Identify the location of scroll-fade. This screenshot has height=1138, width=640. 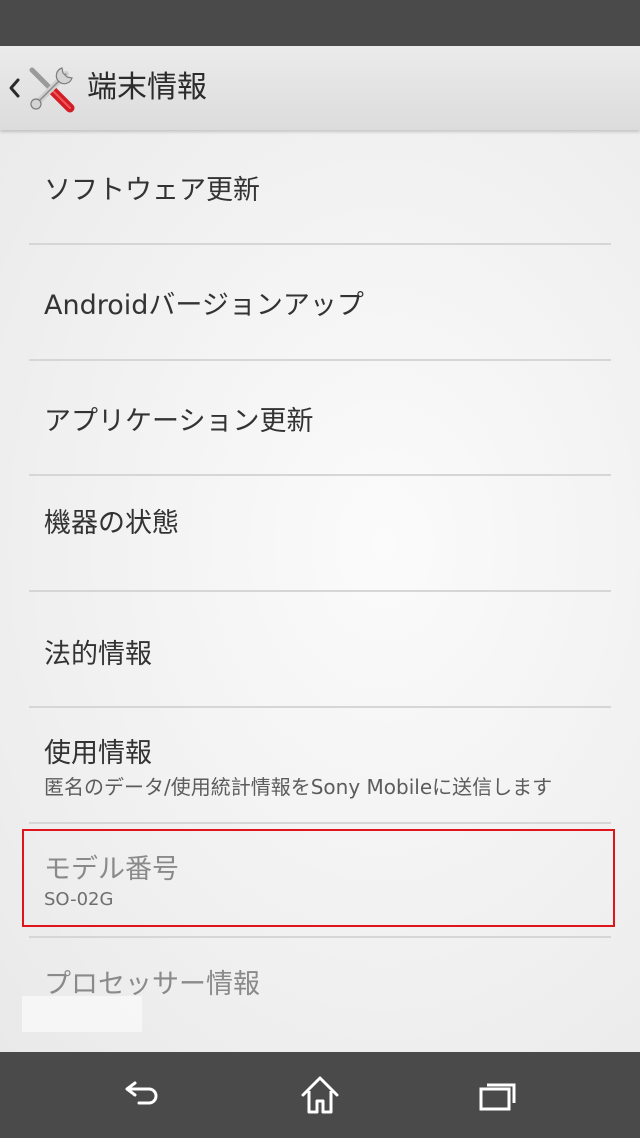
(82, 1014).